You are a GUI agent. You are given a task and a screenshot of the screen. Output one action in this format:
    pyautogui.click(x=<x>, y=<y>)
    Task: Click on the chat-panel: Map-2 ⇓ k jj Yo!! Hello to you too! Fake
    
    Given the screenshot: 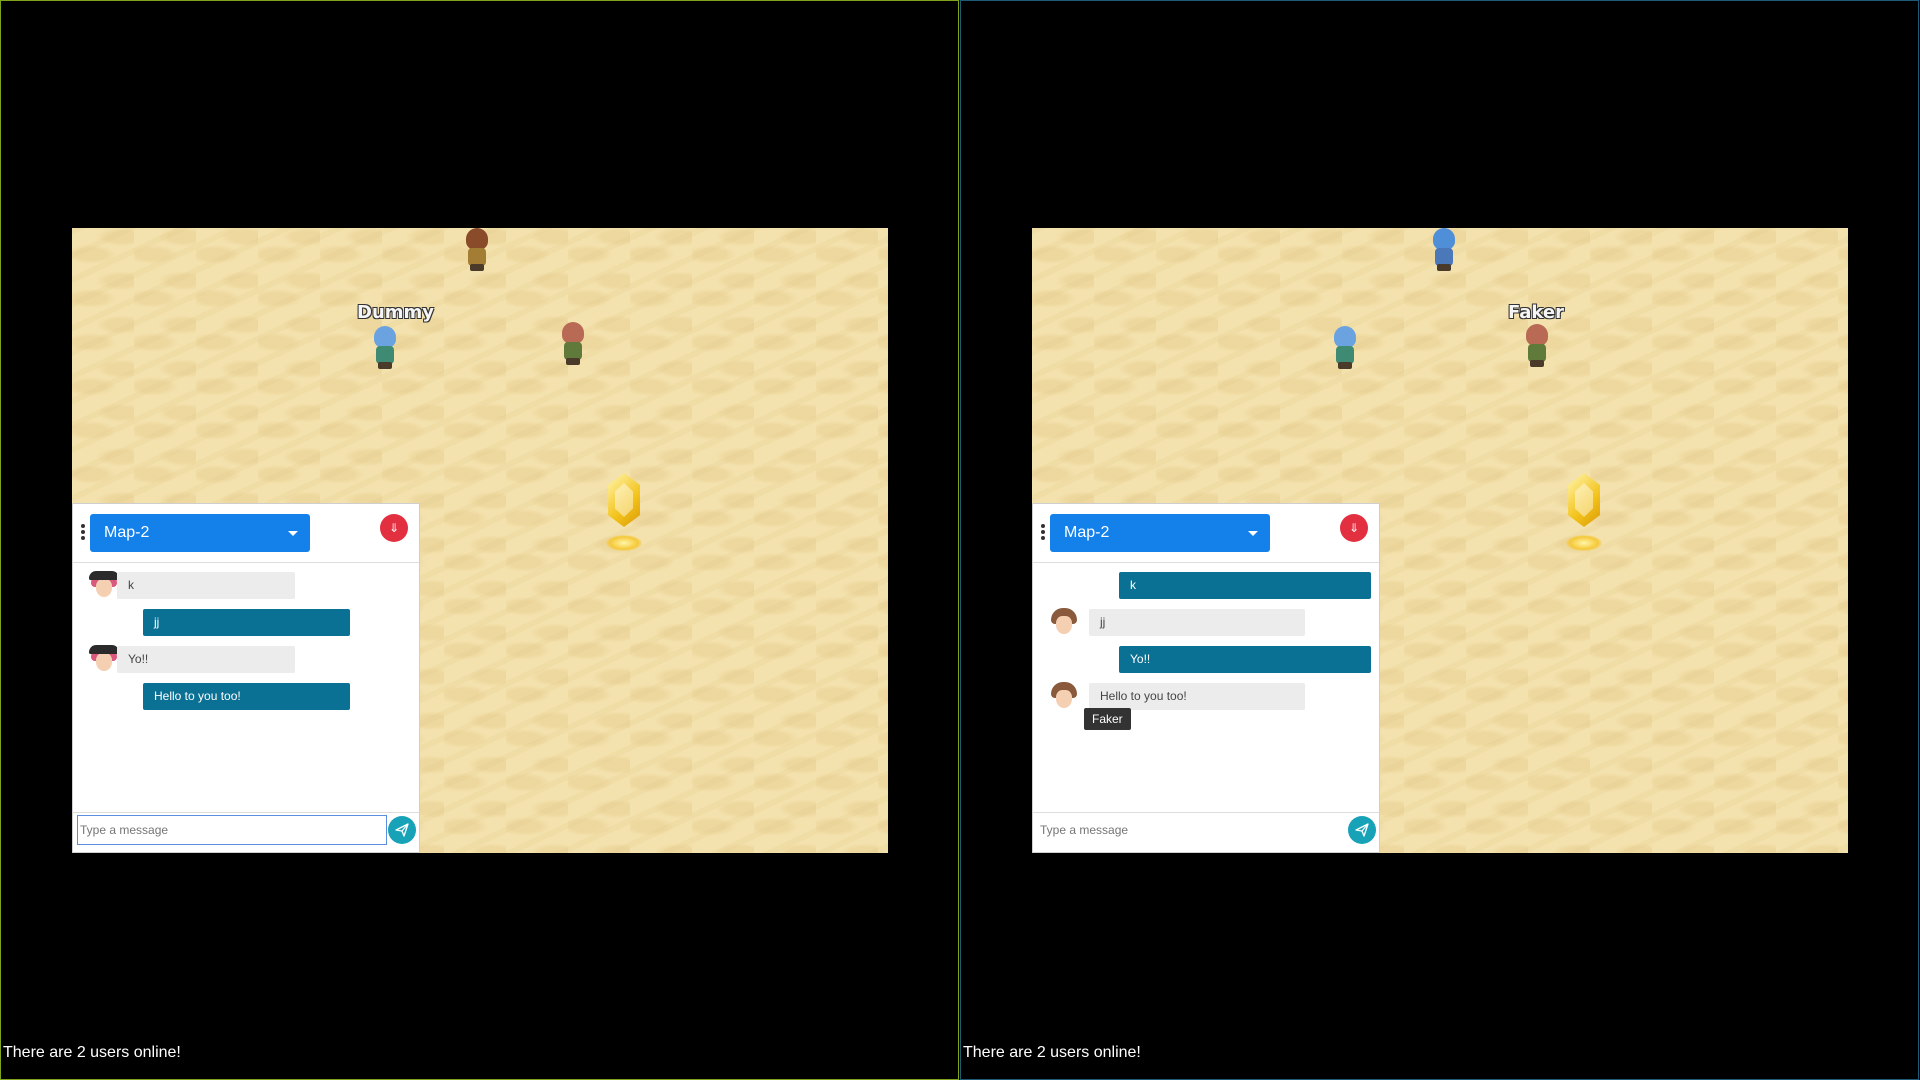 What is the action you would take?
    pyautogui.click(x=1206, y=678)
    